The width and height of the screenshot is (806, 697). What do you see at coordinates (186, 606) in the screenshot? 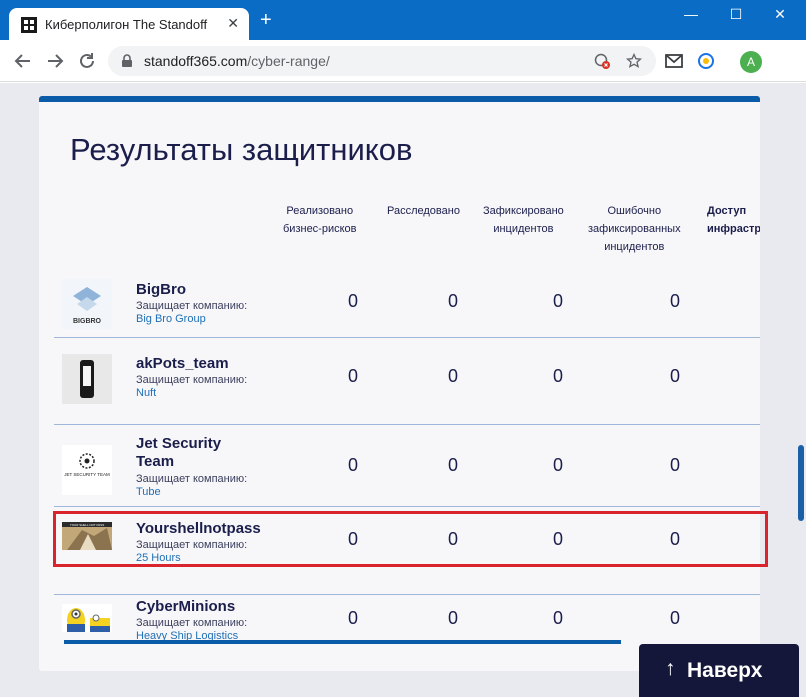
I see `team-name: CyberMinions` at bounding box center [186, 606].